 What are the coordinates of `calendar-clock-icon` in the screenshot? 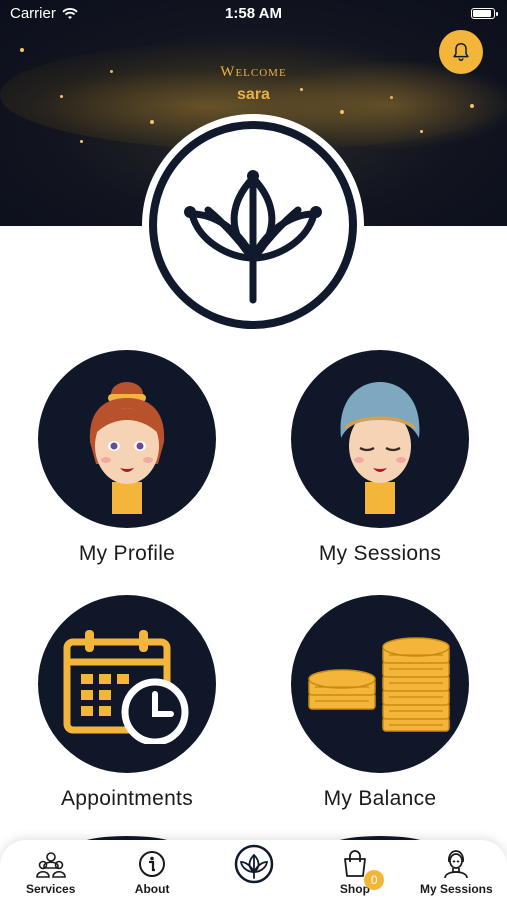 It's located at (127, 684).